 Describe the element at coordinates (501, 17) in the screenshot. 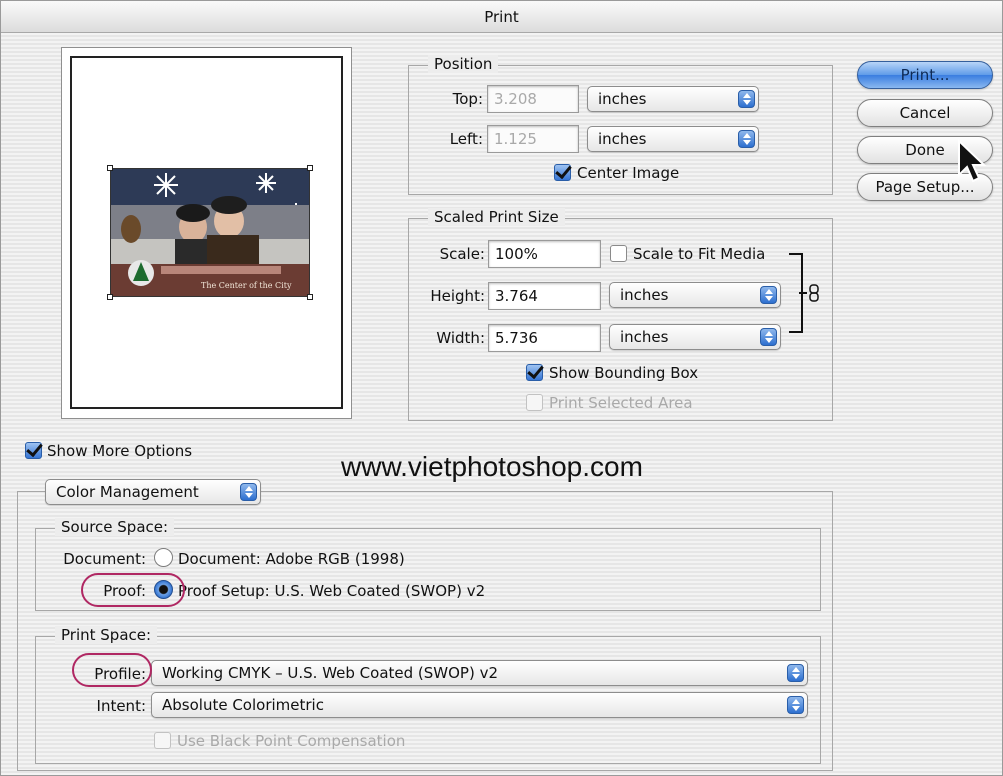

I see `window-title: Print` at that location.